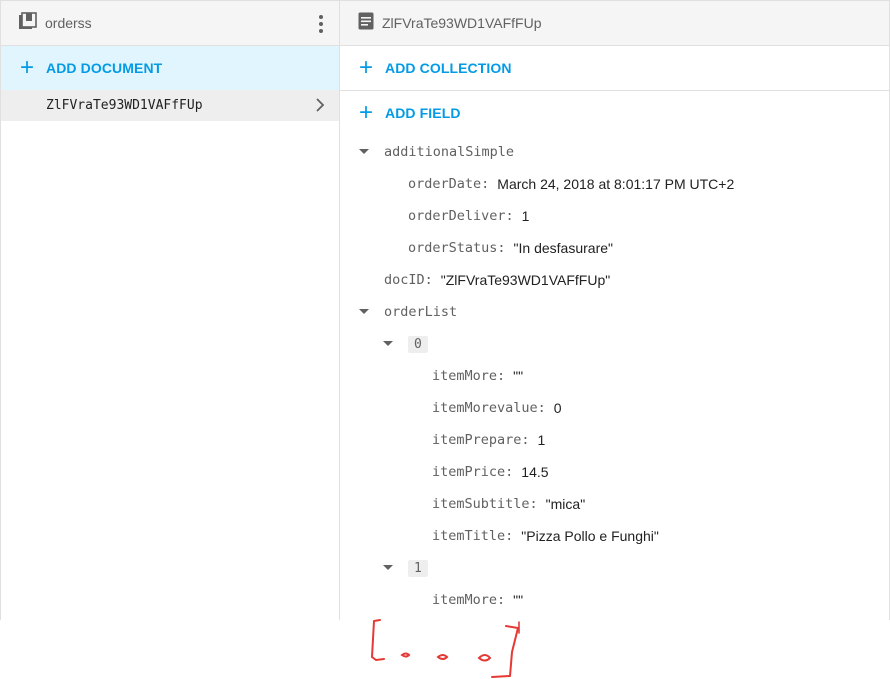 This screenshot has height=679, width=890. What do you see at coordinates (481, 440) in the screenshot?
I see `field-key: itemPrepare:` at bounding box center [481, 440].